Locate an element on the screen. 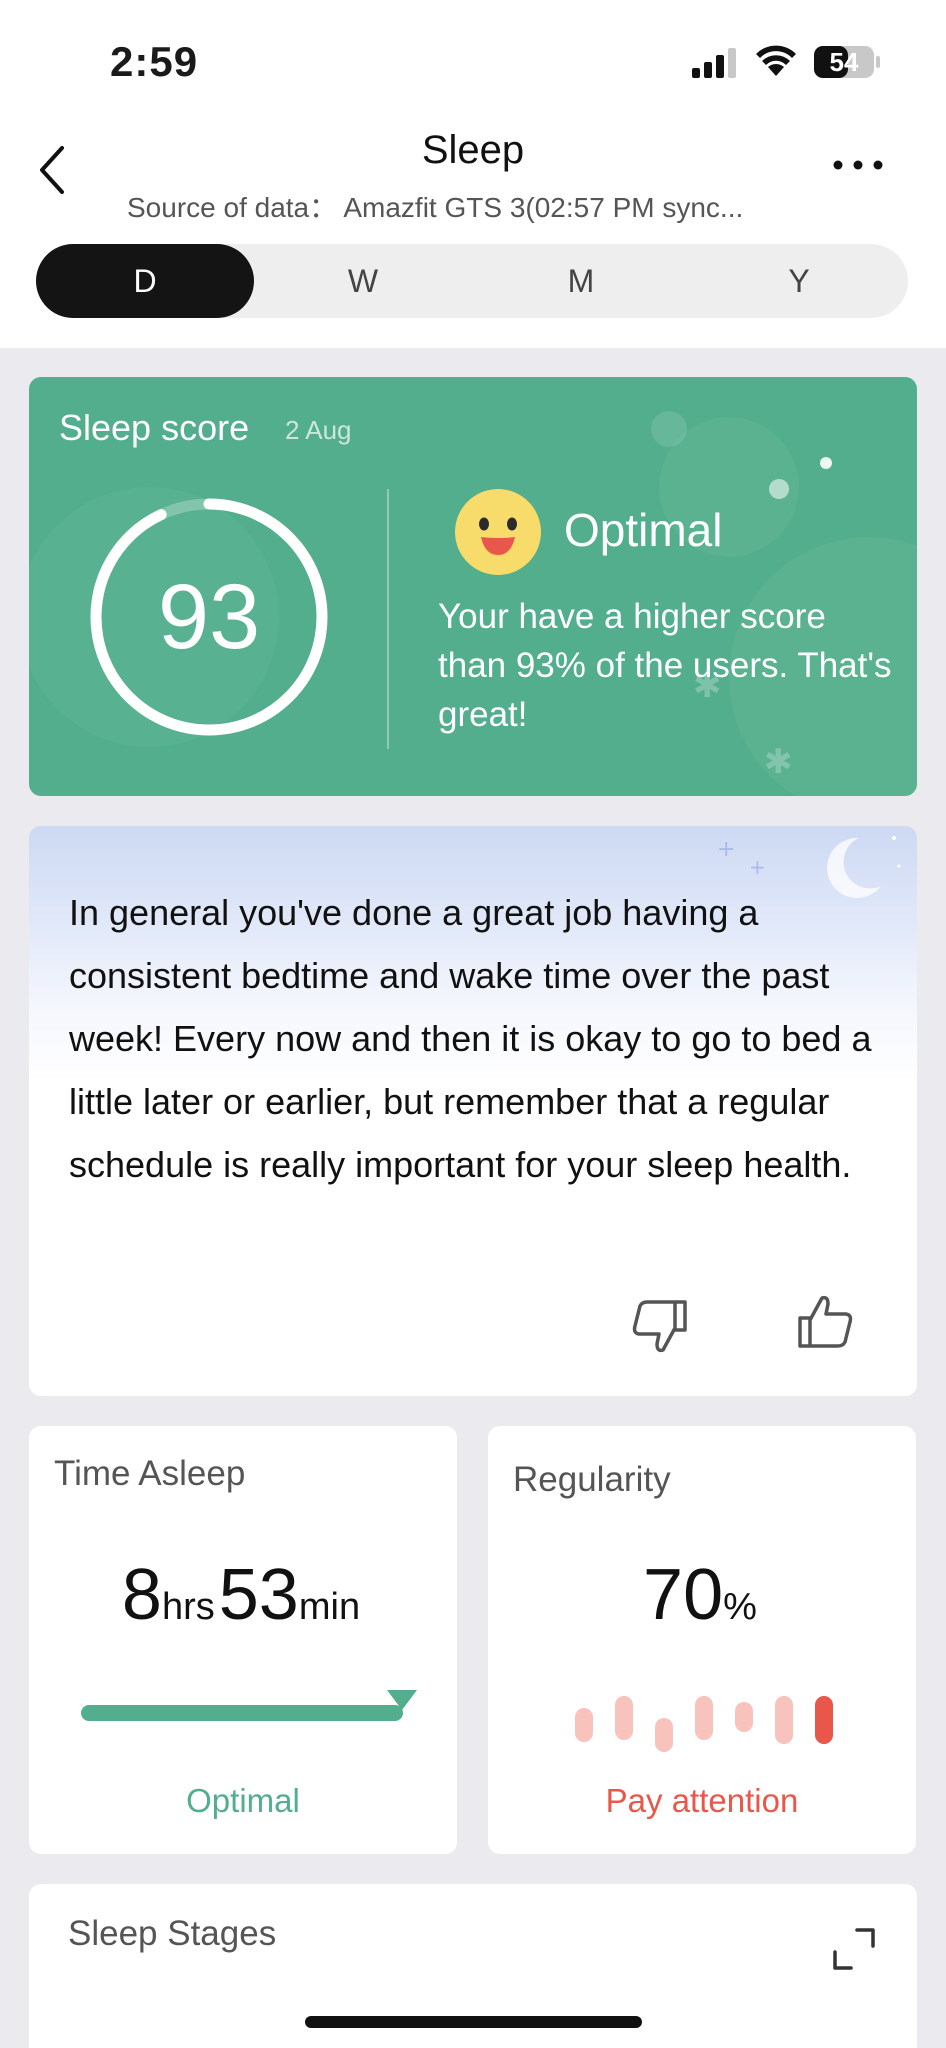 The image size is (946, 2048). time-asleep-status: Optimal is located at coordinates (243, 1800).